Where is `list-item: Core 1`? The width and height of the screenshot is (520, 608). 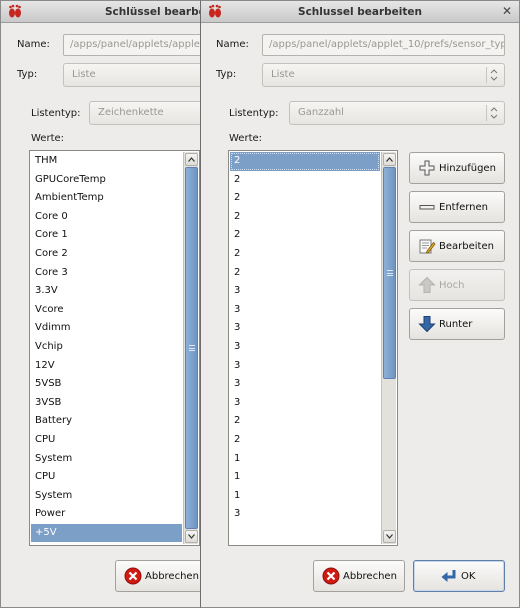 list-item: Core 1 is located at coordinates (106, 235).